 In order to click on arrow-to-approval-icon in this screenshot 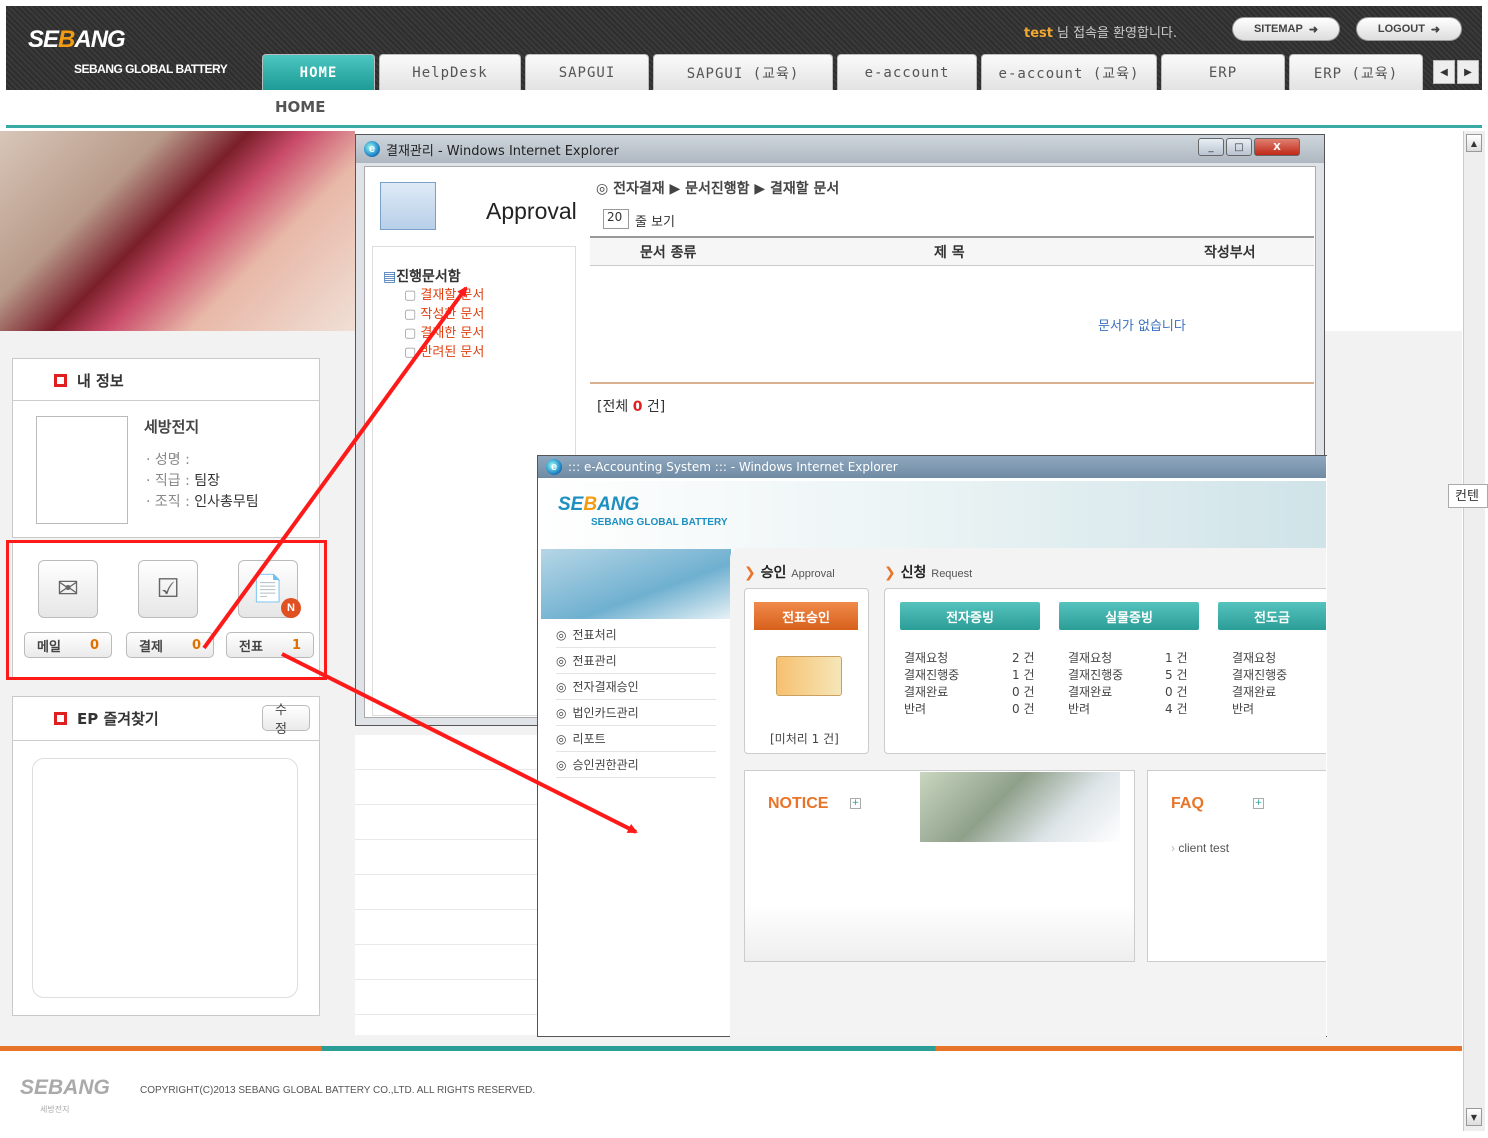, I will do `click(335, 468)`.